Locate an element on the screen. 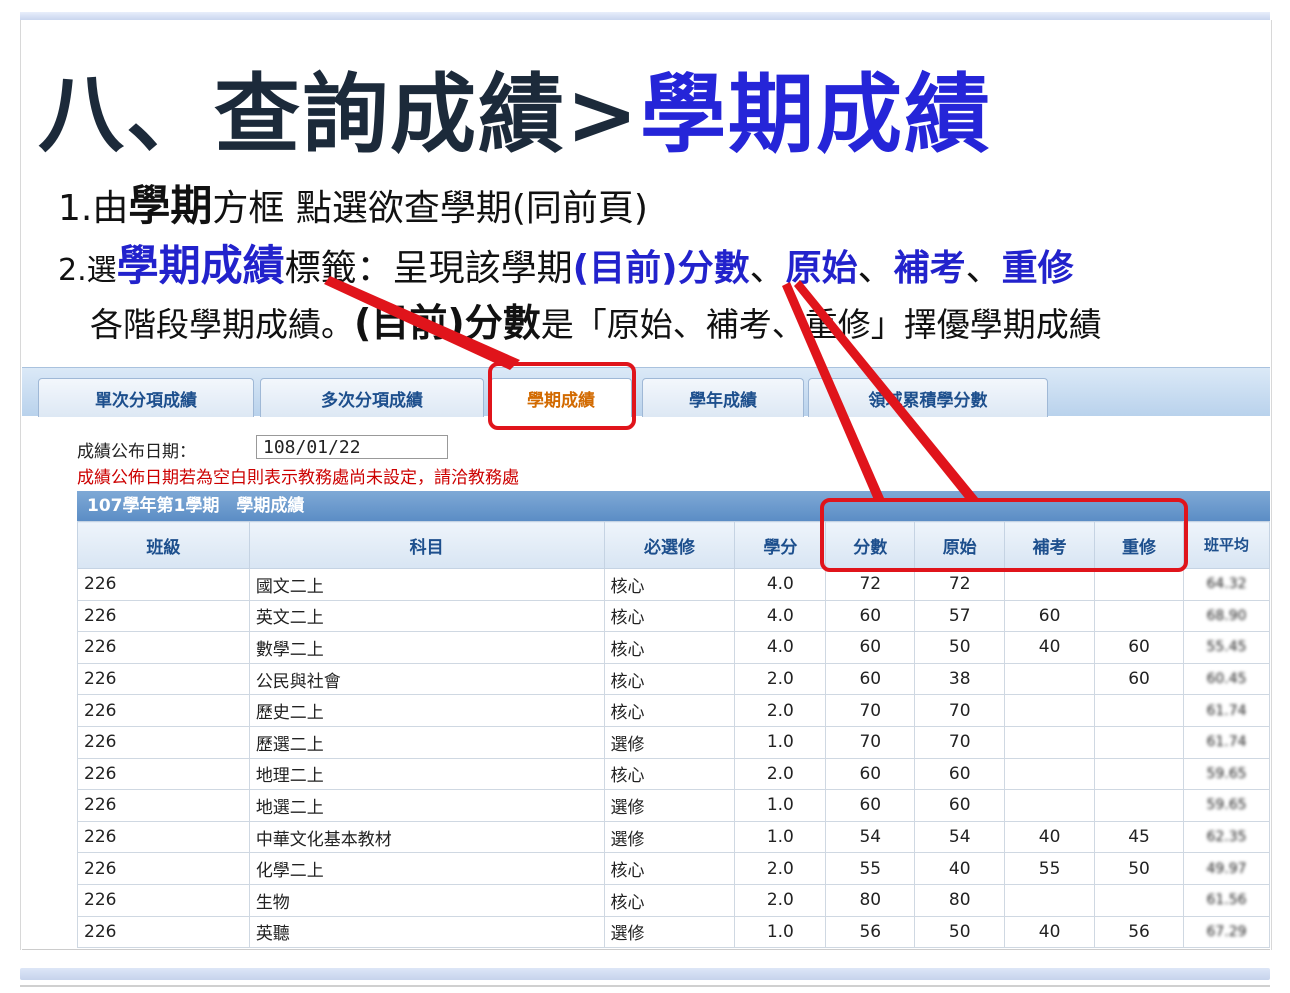 The image size is (1290, 993). cell-original: 57 is located at coordinates (960, 616).